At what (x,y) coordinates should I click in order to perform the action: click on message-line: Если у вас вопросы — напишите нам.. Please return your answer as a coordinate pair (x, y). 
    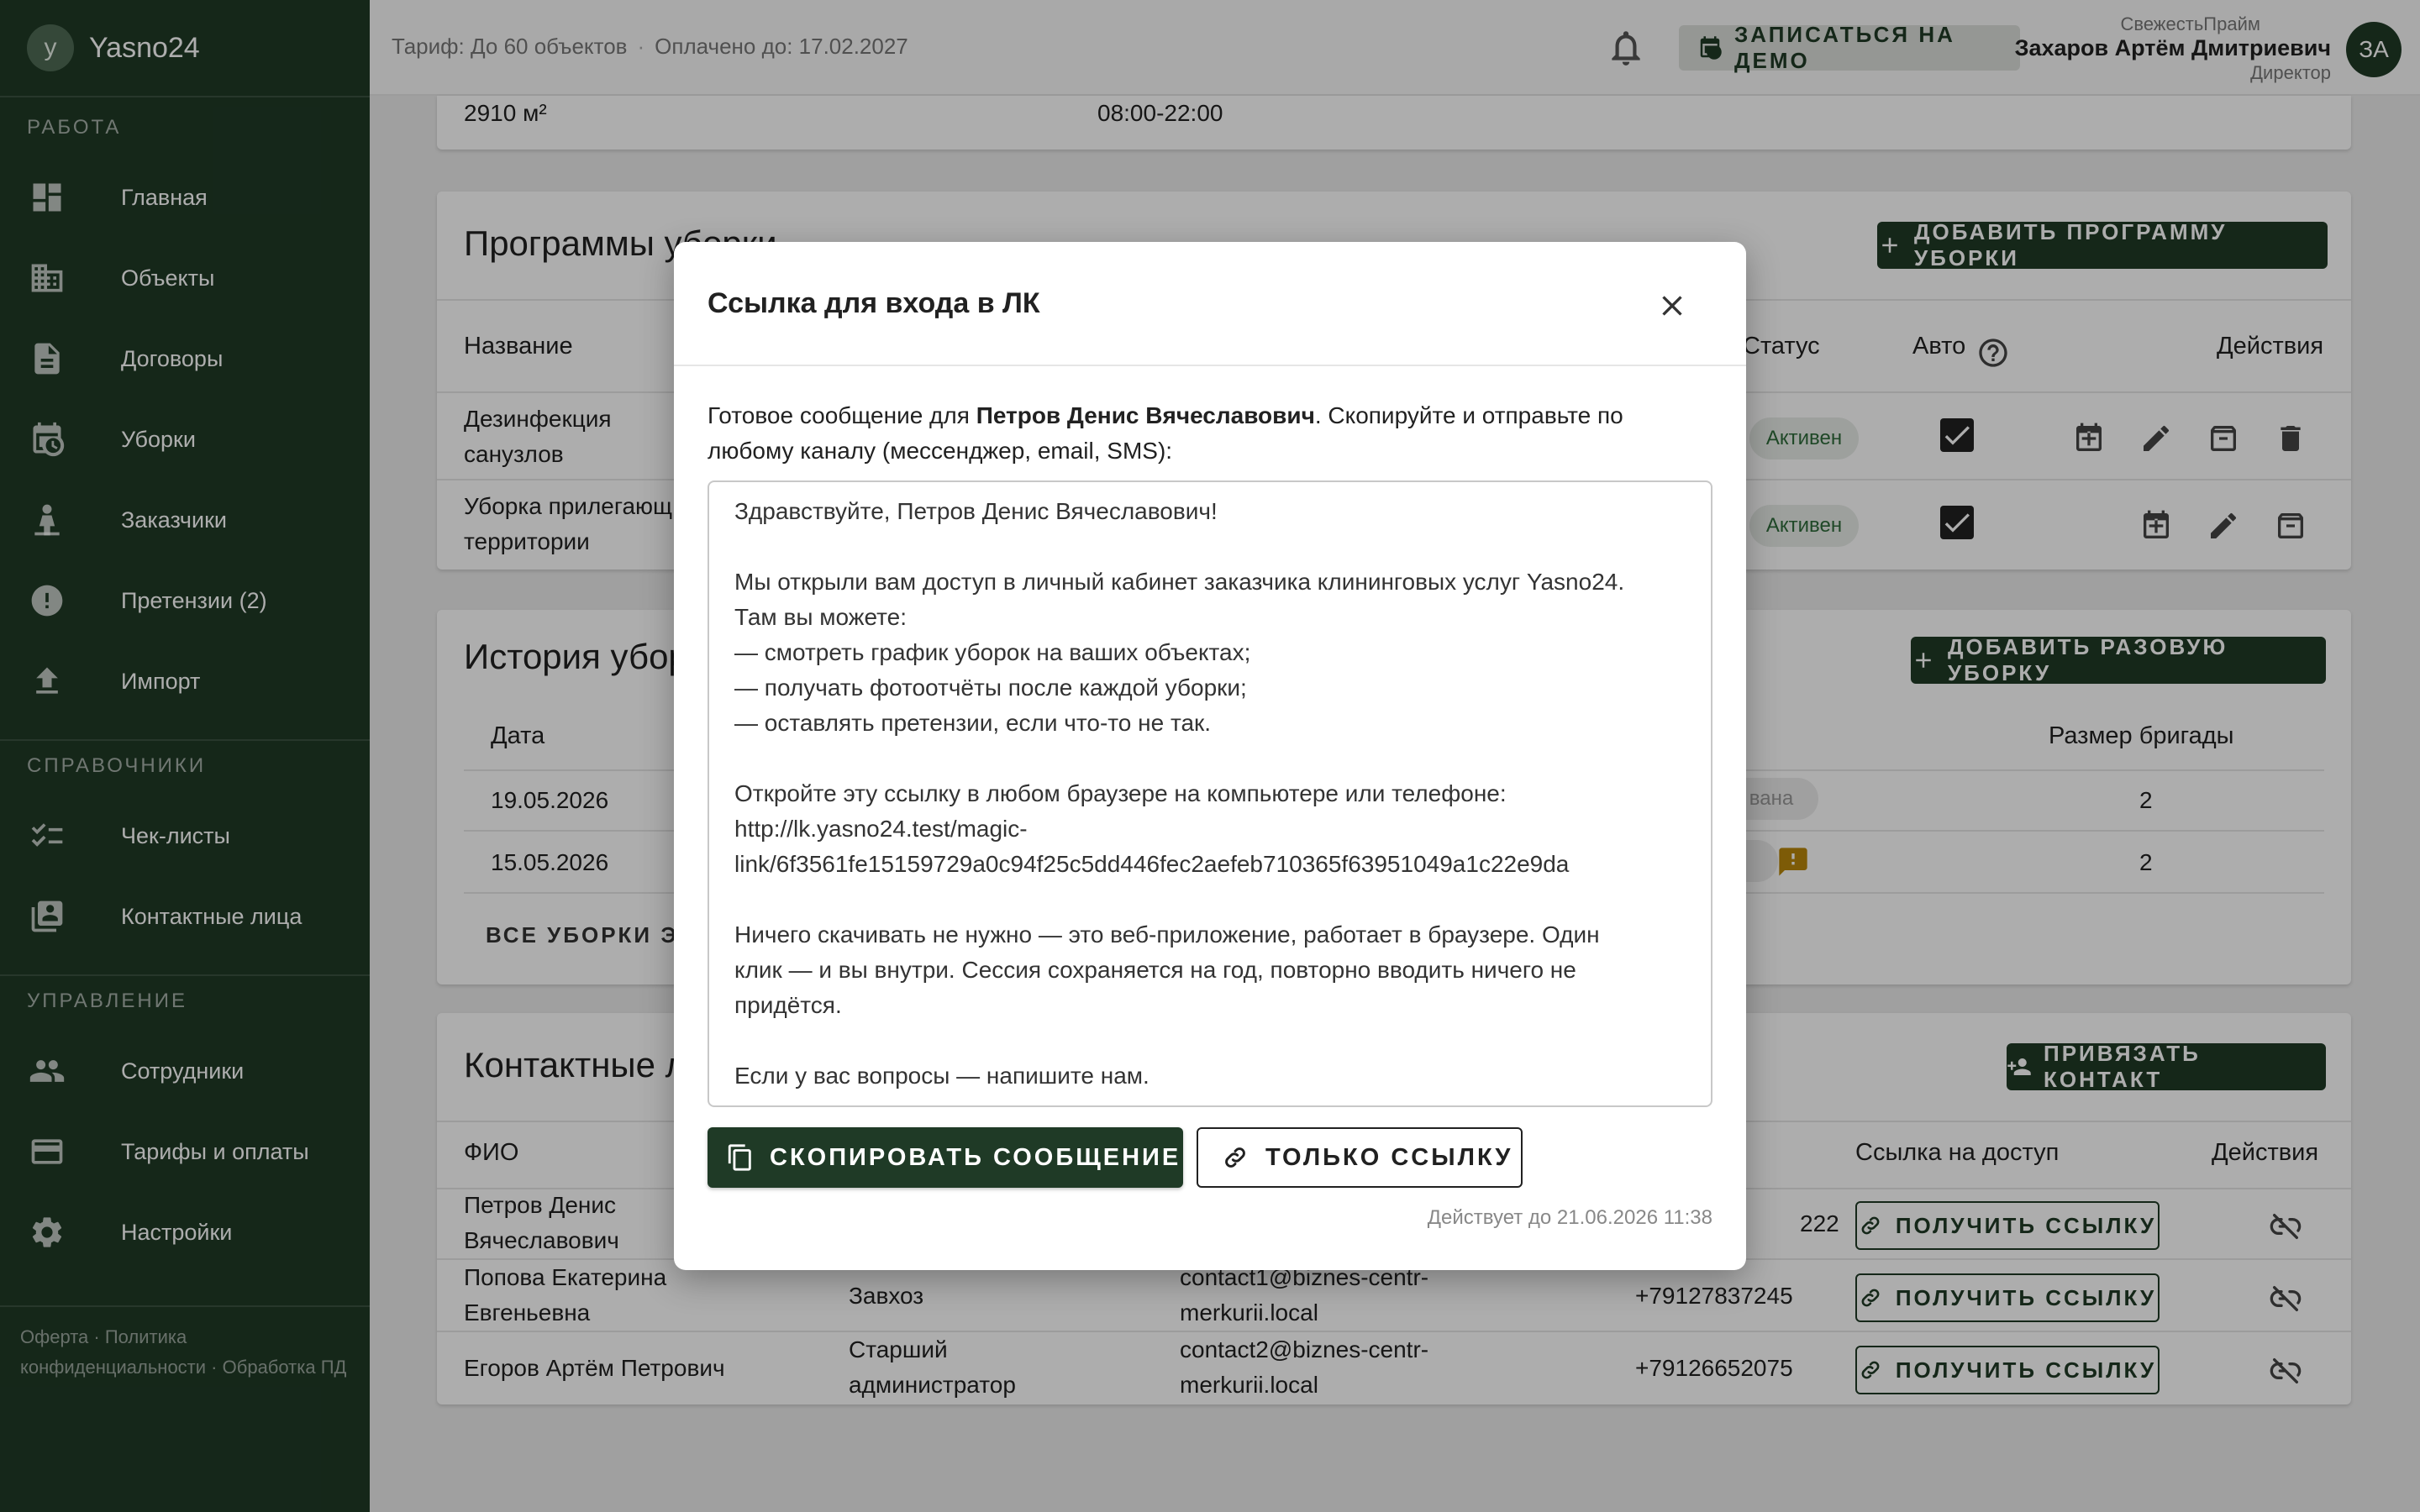
    Looking at the image, I should click on (942, 1076).